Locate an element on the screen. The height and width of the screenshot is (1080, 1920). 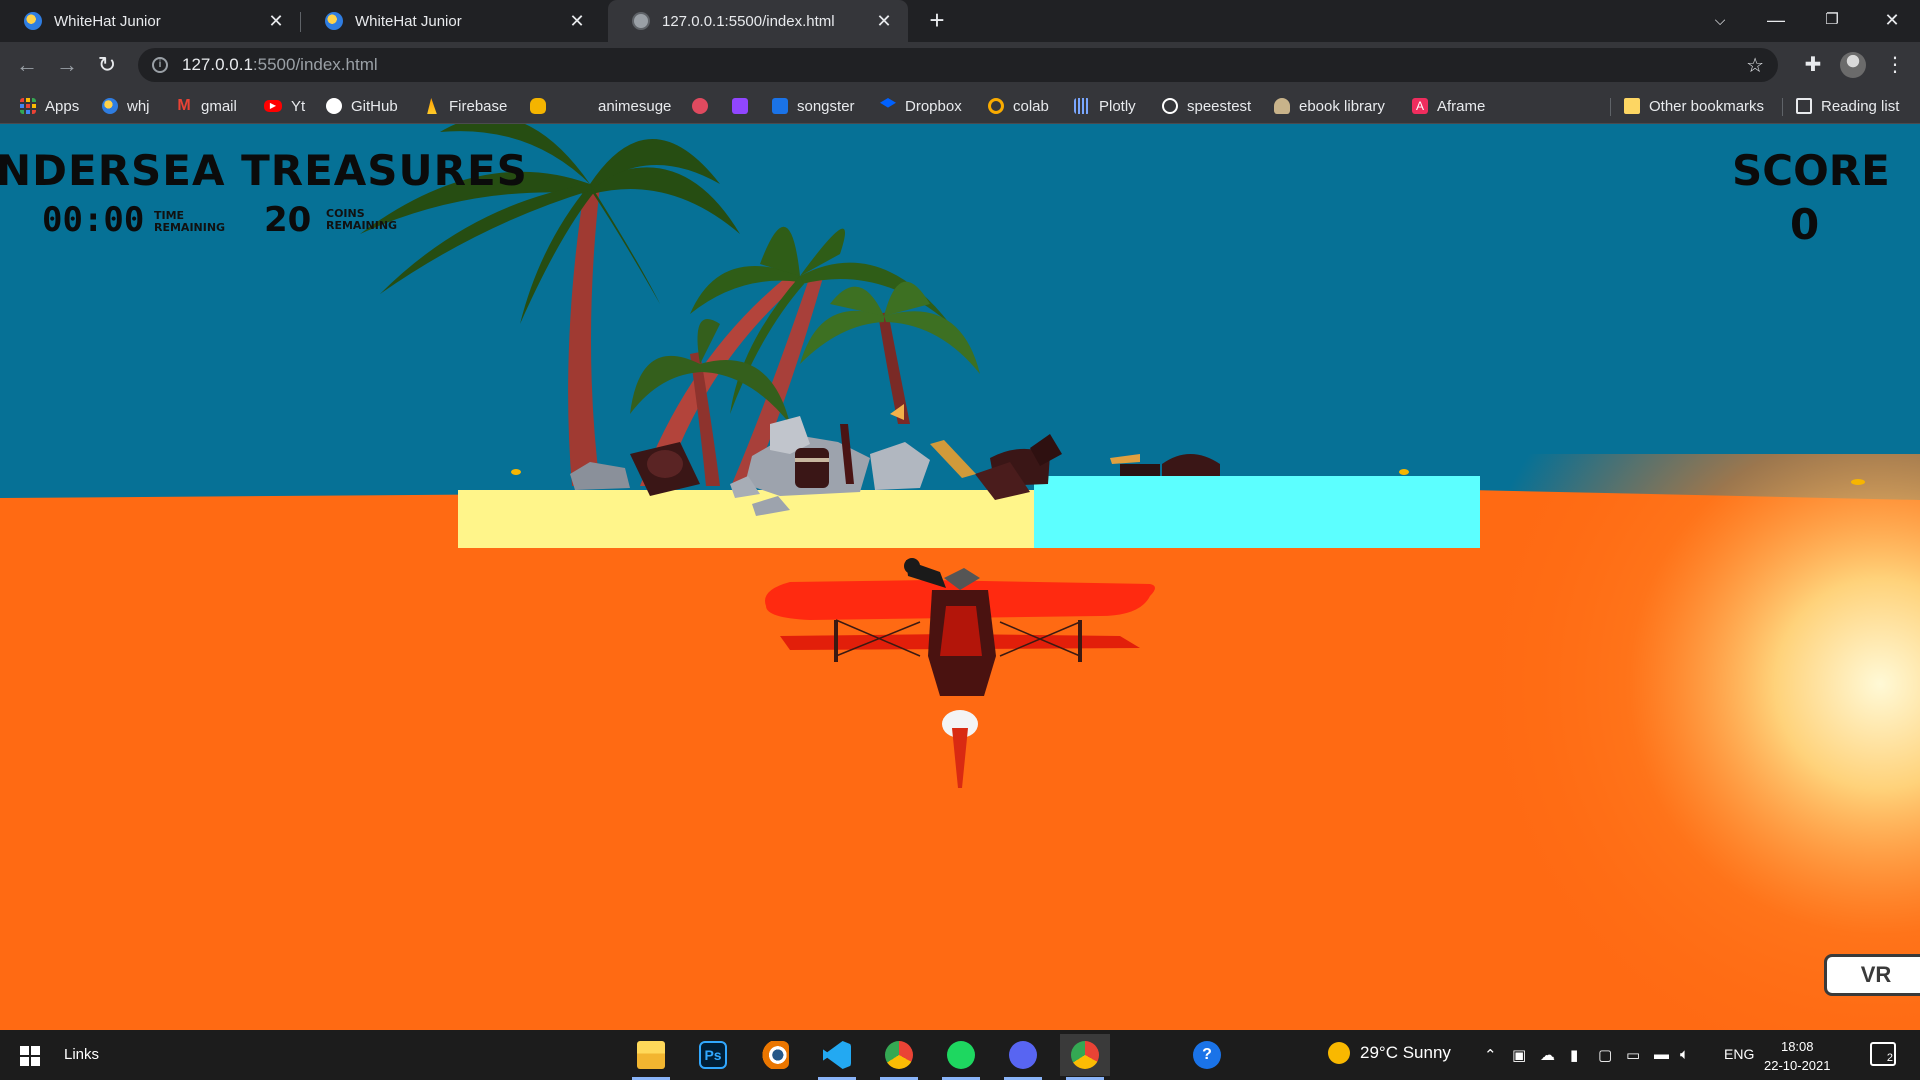
file-explorer-icon is located at coordinates (651, 1057).